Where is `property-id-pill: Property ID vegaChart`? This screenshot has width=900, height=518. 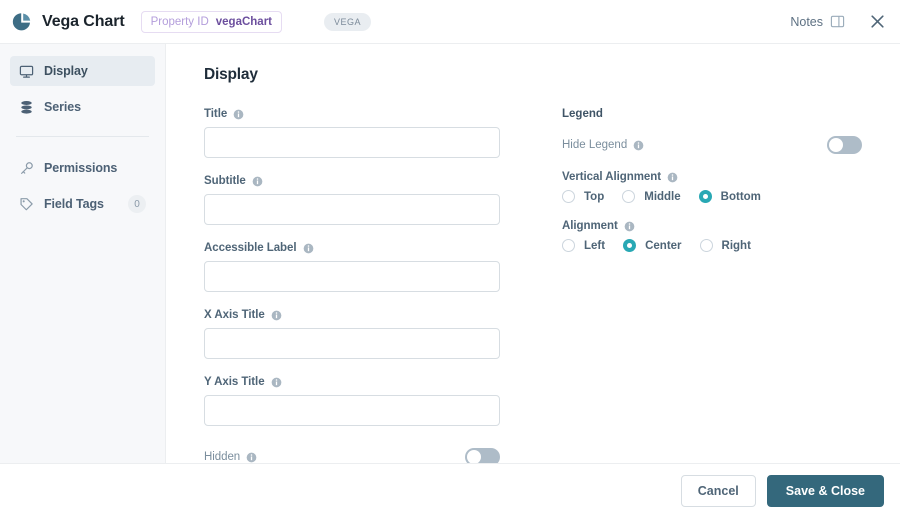
property-id-pill: Property ID vegaChart is located at coordinates (211, 21).